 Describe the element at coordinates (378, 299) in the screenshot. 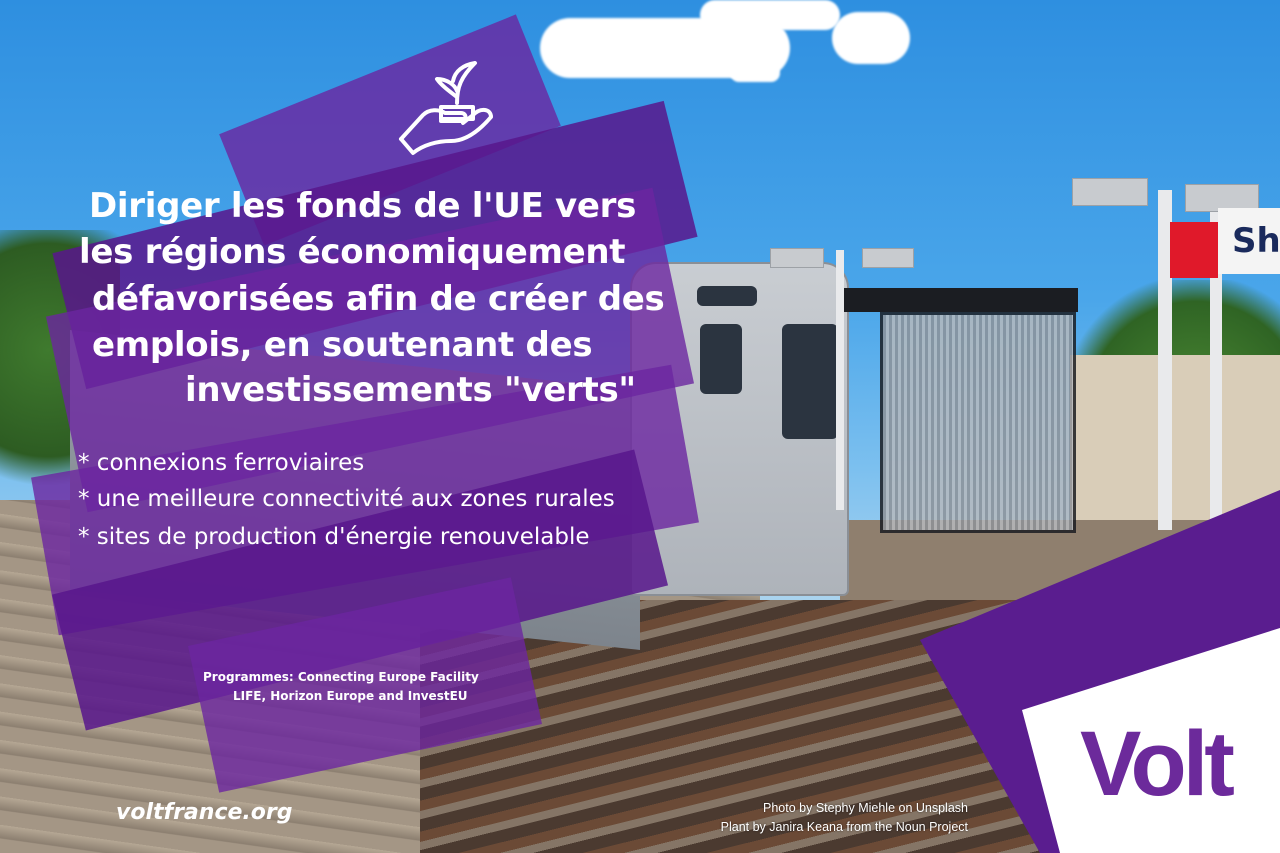

I see `headline-line-3: défavorisées afin de créer des` at that location.